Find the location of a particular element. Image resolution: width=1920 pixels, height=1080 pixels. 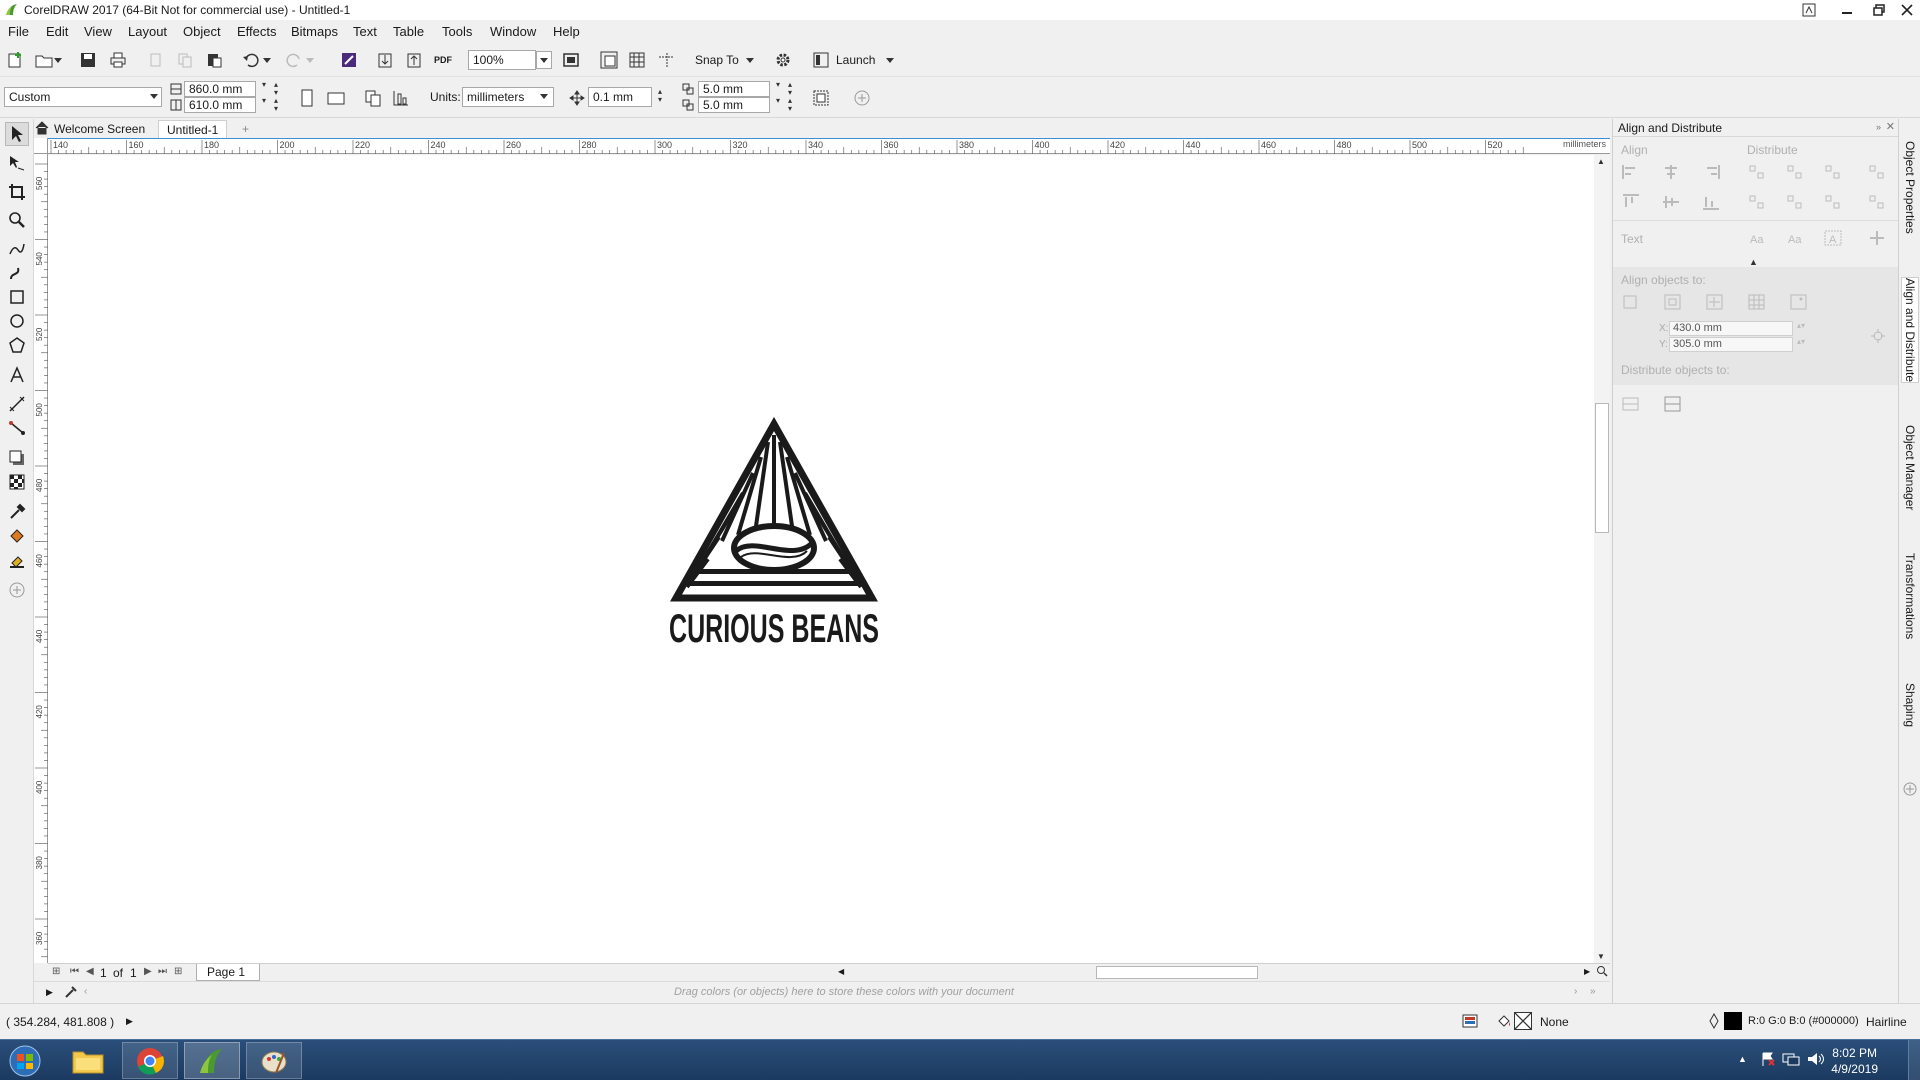

export-icon is located at coordinates (414, 60).